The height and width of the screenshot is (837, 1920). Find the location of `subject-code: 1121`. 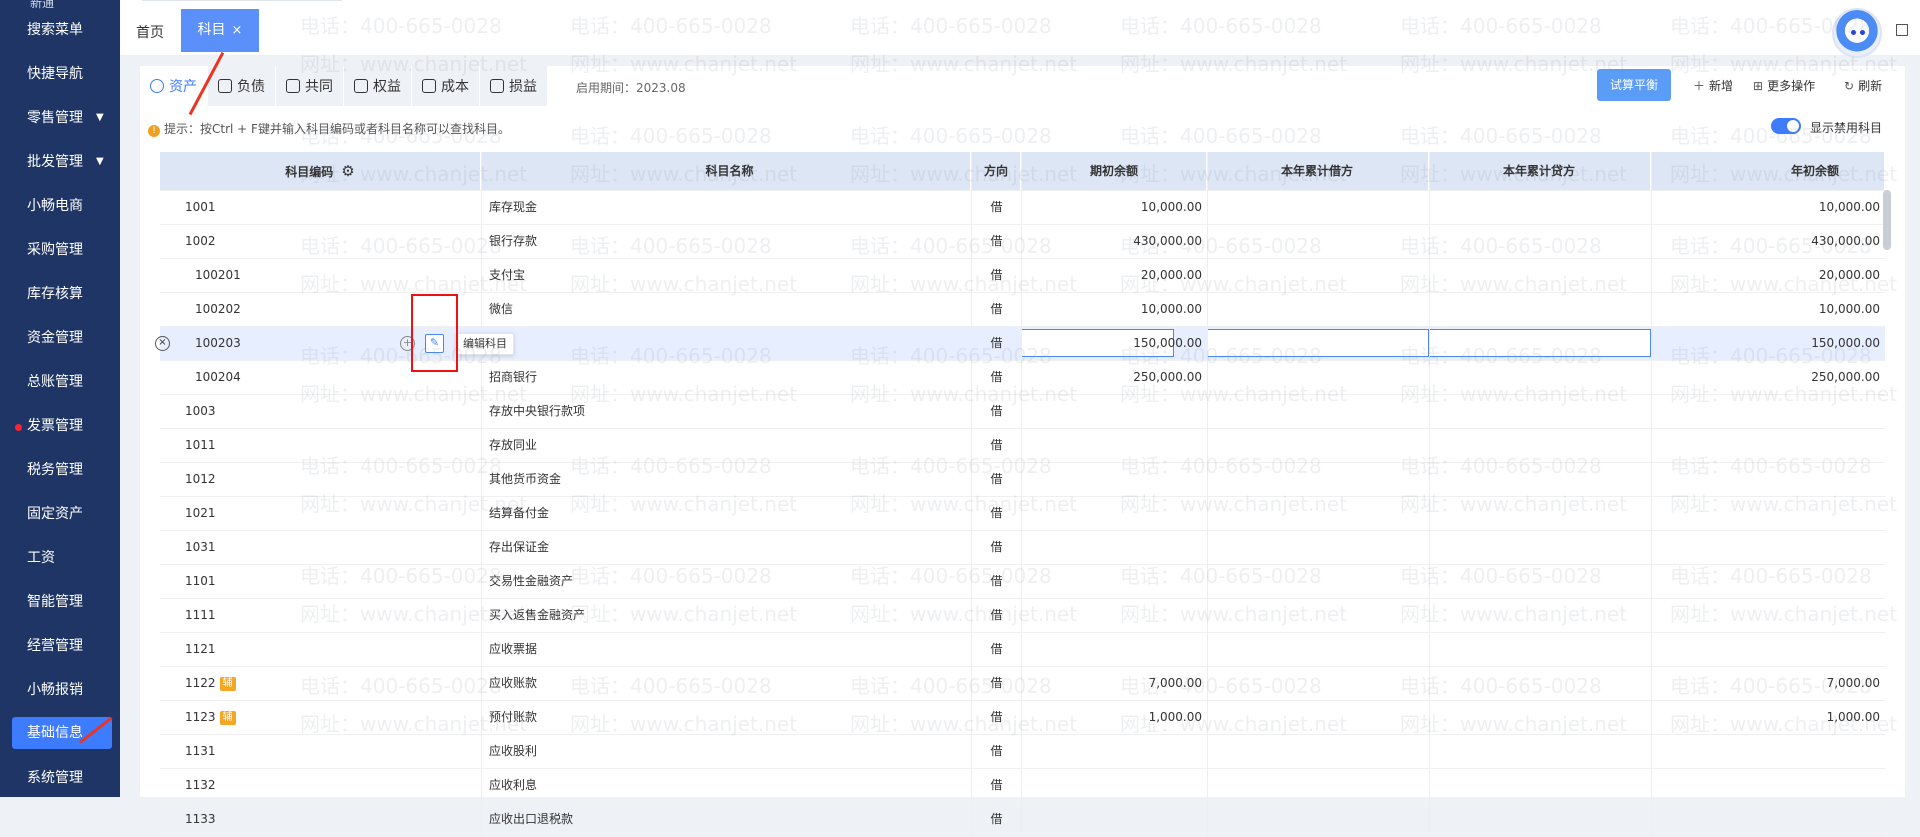

subject-code: 1121 is located at coordinates (200, 649).